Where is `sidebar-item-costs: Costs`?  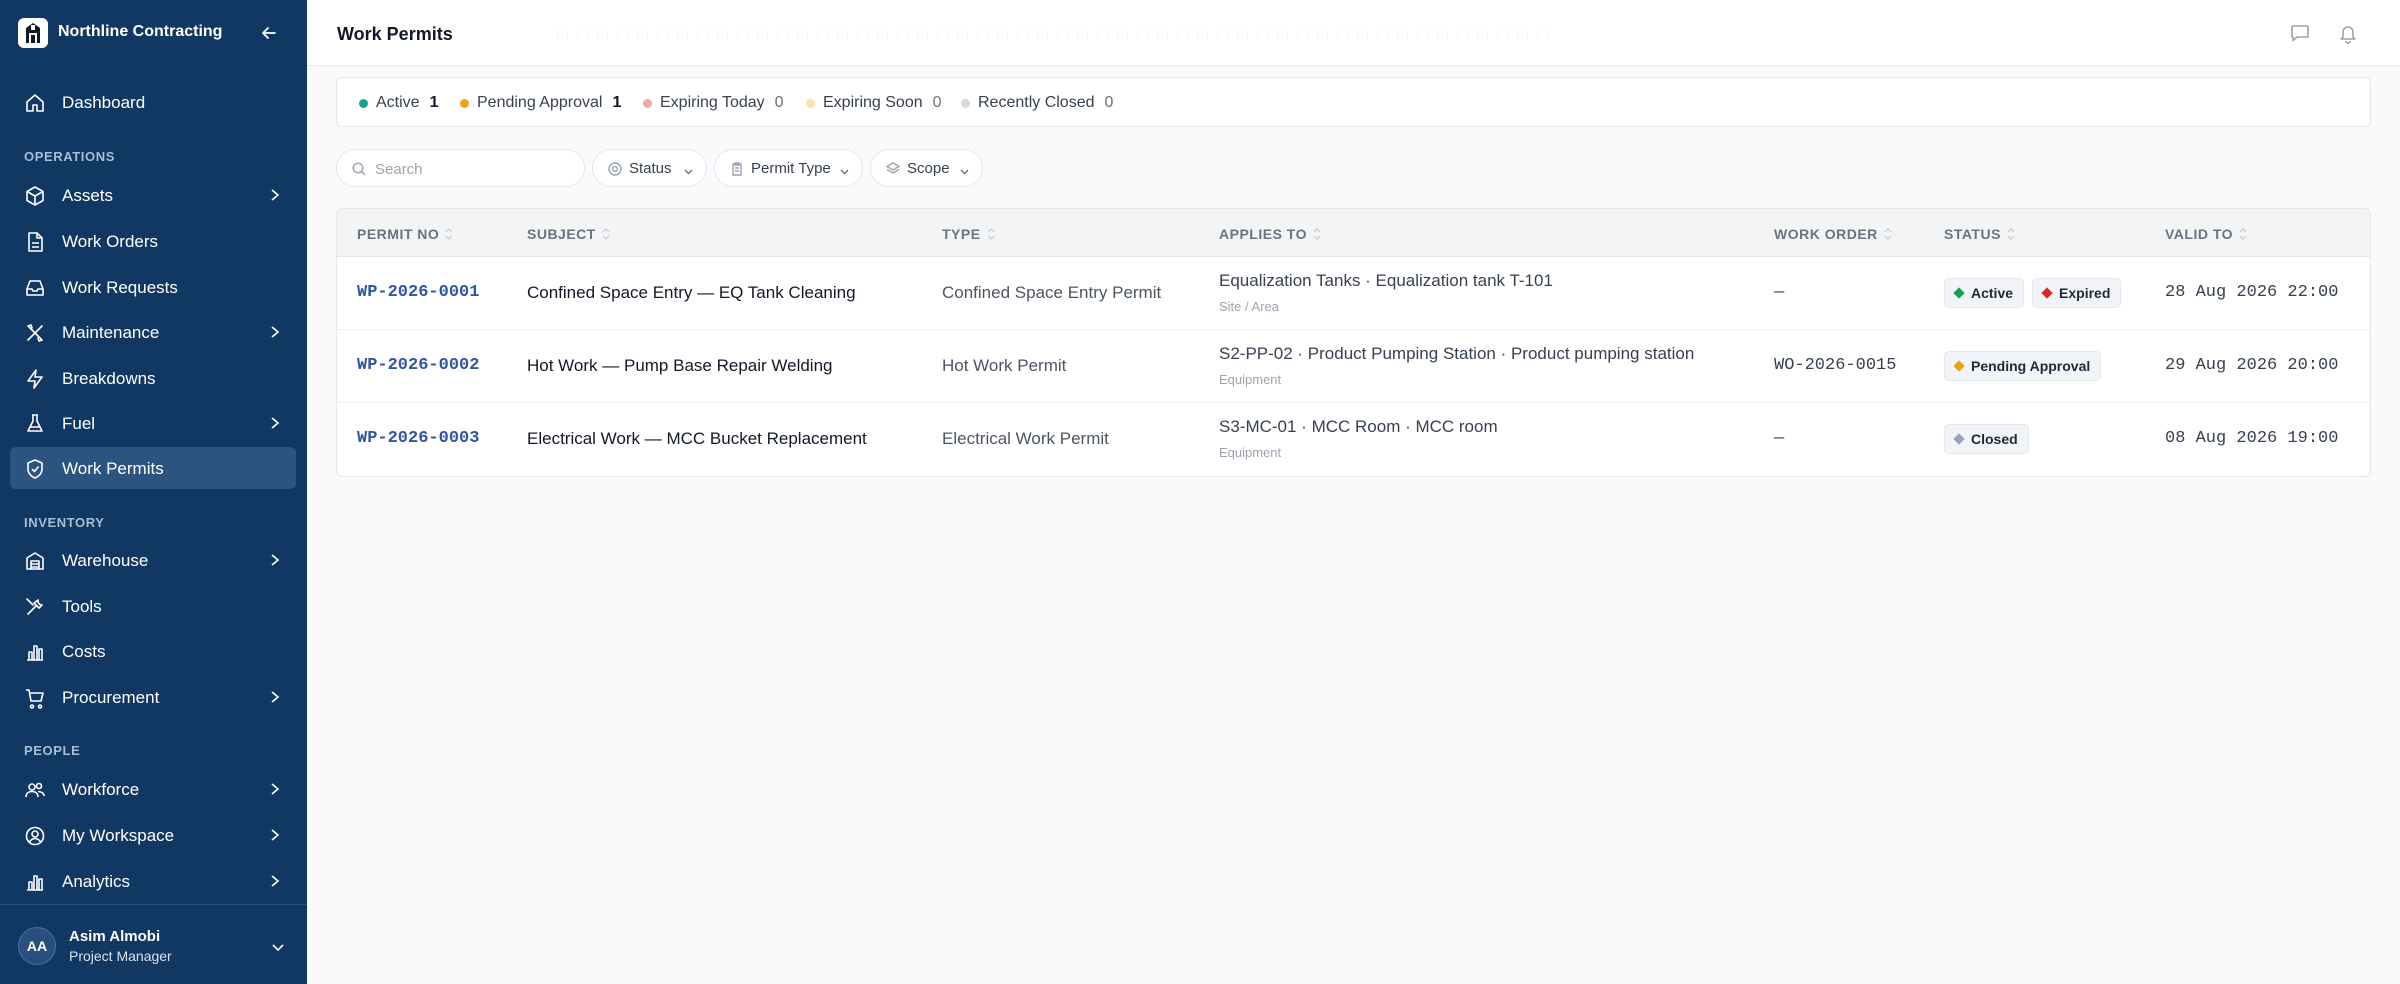 sidebar-item-costs: Costs is located at coordinates (153, 651).